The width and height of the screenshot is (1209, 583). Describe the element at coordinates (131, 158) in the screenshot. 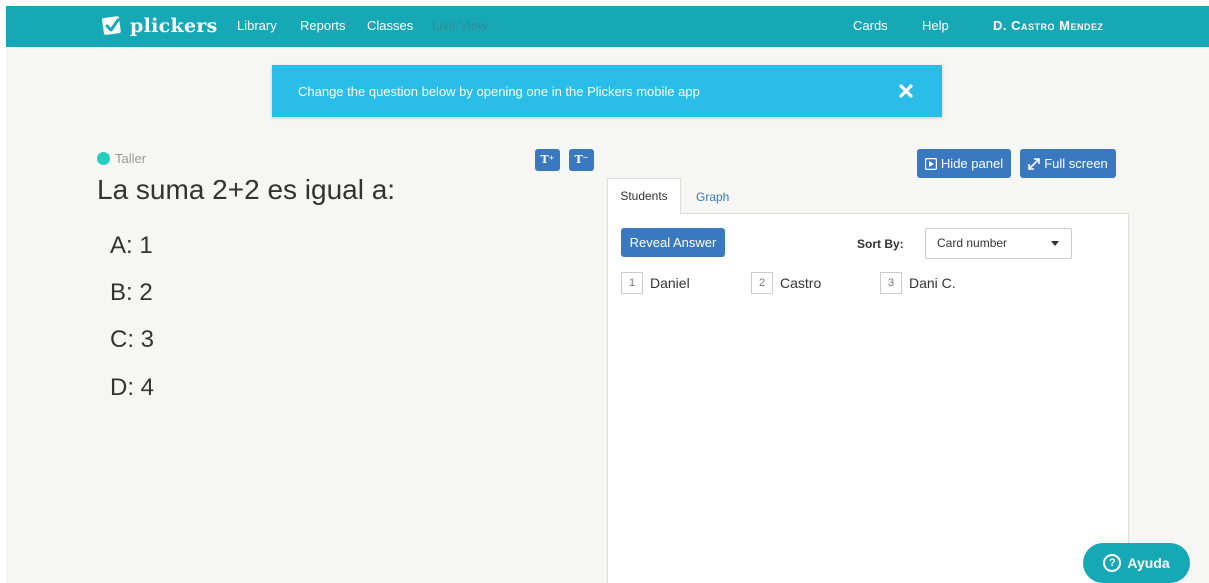

I see `folder-label: Taller` at that location.